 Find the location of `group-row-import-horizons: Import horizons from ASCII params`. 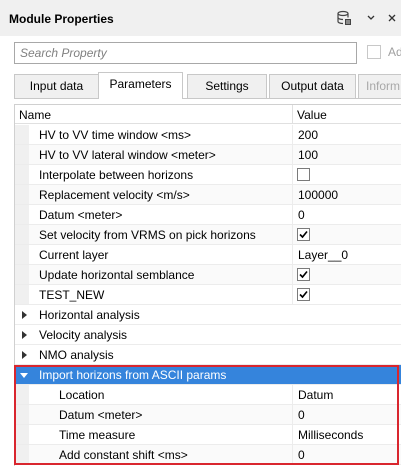

group-row-import-horizons: Import horizons from ASCII params is located at coordinates (208, 375).